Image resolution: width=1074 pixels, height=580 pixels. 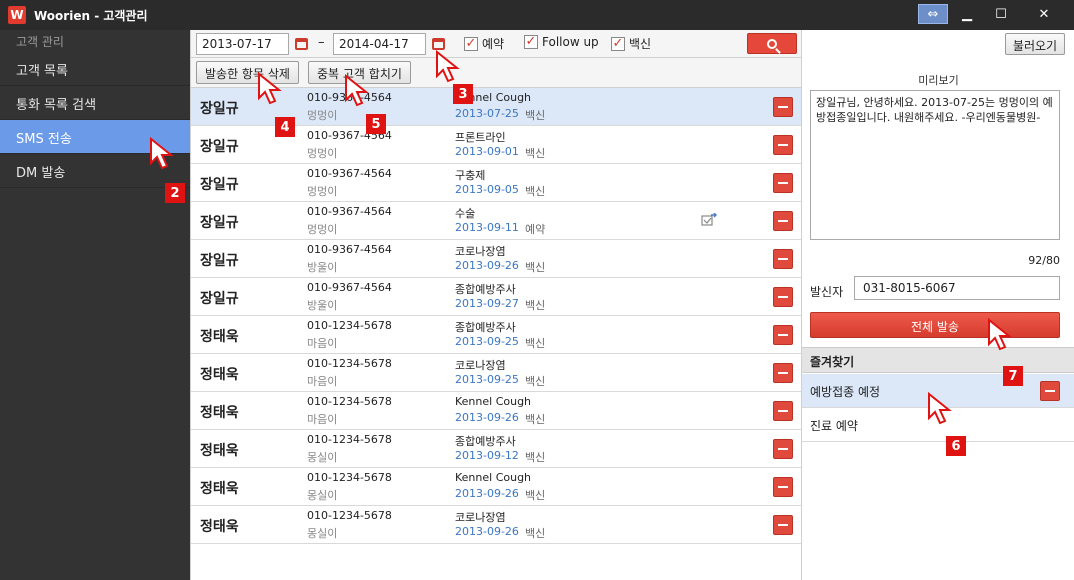 I want to click on sidebar-item-call-search: 통화 목록 검색, so click(x=95, y=103).